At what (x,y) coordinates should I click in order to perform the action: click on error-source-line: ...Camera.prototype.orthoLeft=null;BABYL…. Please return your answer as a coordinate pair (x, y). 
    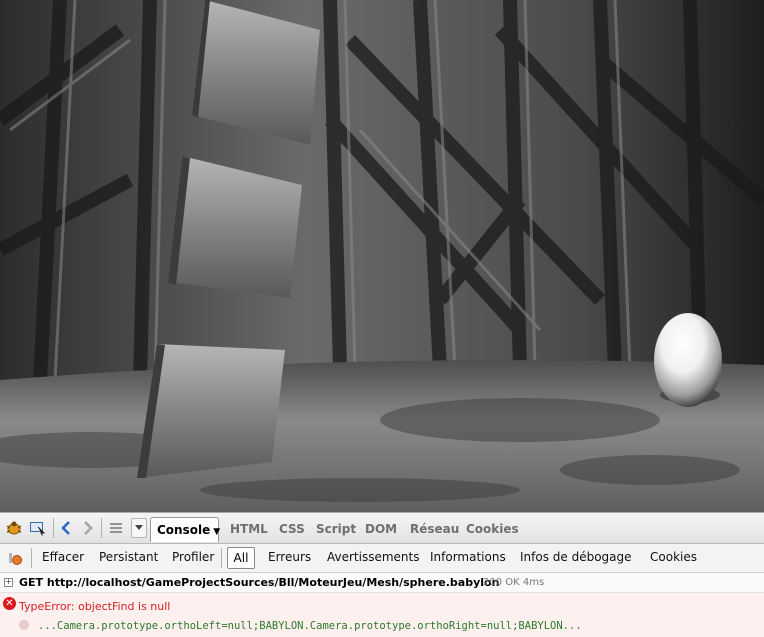
    Looking at the image, I should click on (310, 626).